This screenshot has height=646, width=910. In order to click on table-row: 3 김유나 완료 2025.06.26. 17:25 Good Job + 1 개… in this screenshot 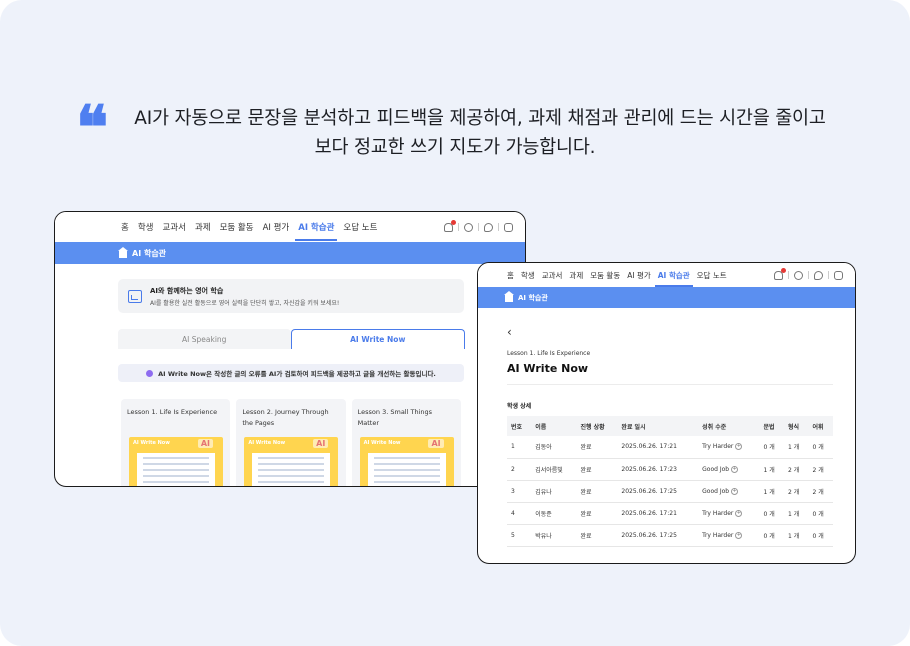, I will do `click(670, 491)`.